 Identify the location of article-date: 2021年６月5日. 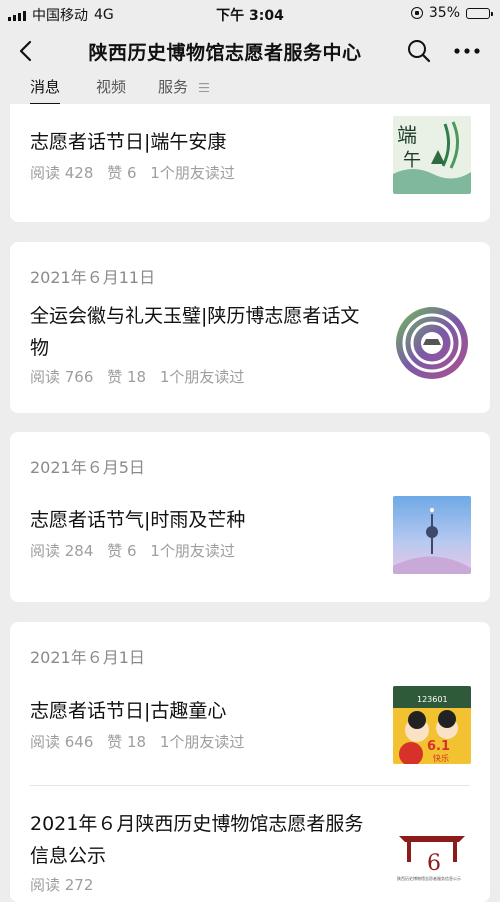
(87, 467).